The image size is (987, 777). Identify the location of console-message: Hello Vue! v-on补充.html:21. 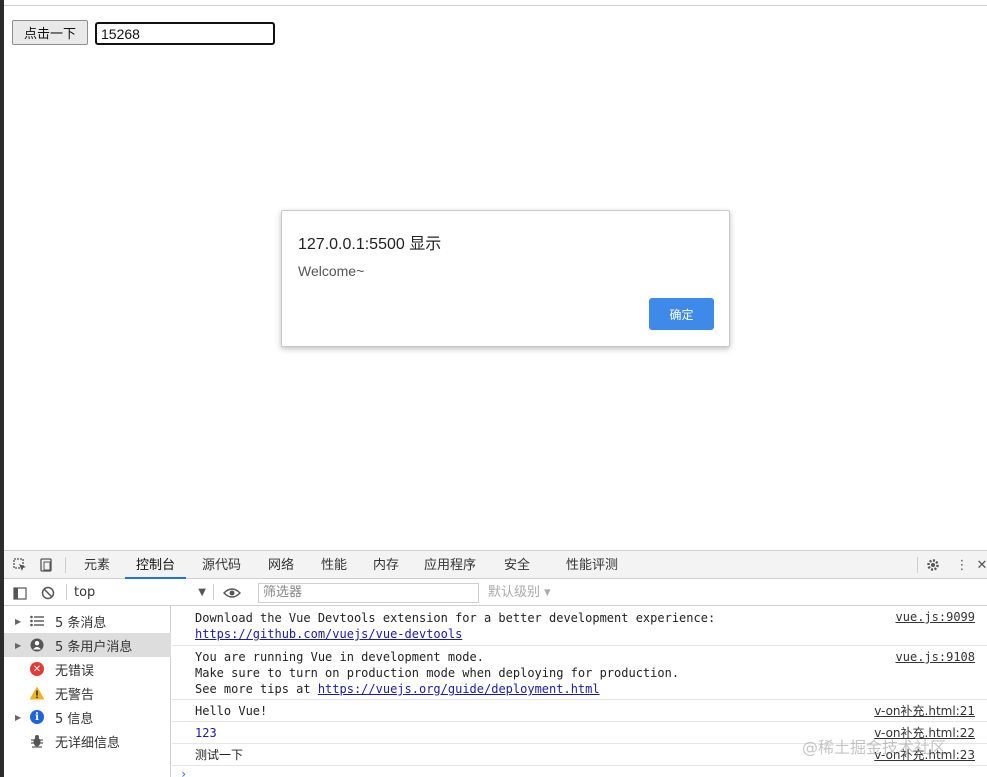
(579, 711).